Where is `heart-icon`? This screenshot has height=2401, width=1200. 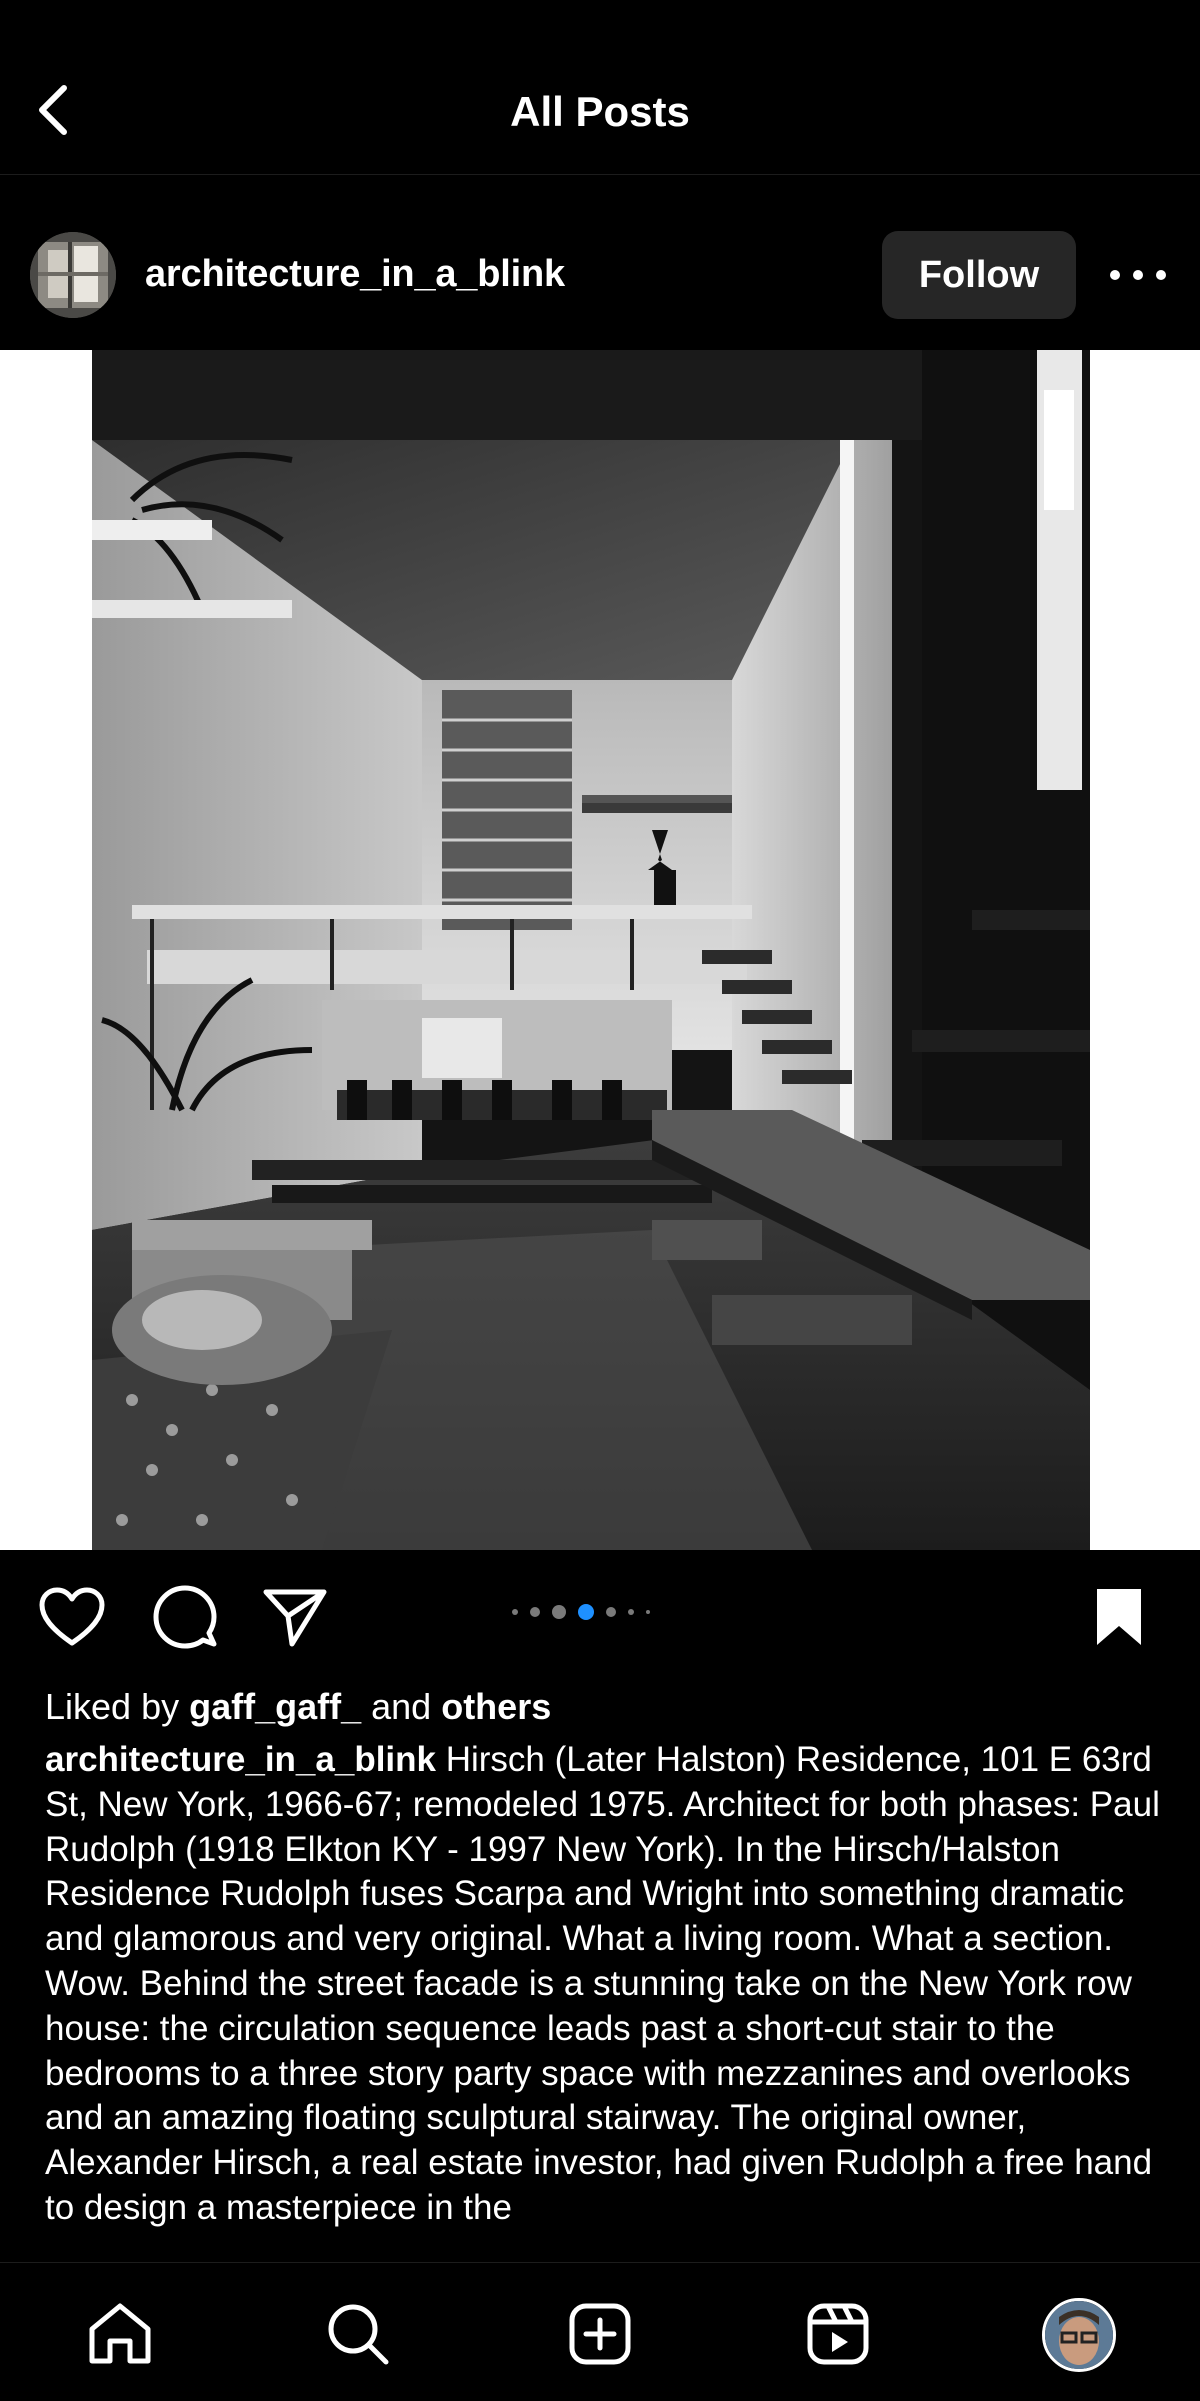 heart-icon is located at coordinates (72, 1619).